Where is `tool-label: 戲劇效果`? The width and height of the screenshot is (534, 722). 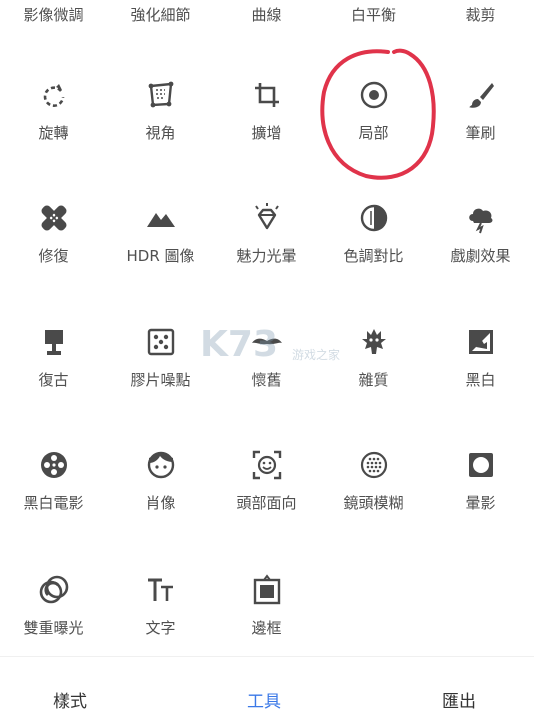 tool-label: 戲劇效果 is located at coordinates (480, 256).